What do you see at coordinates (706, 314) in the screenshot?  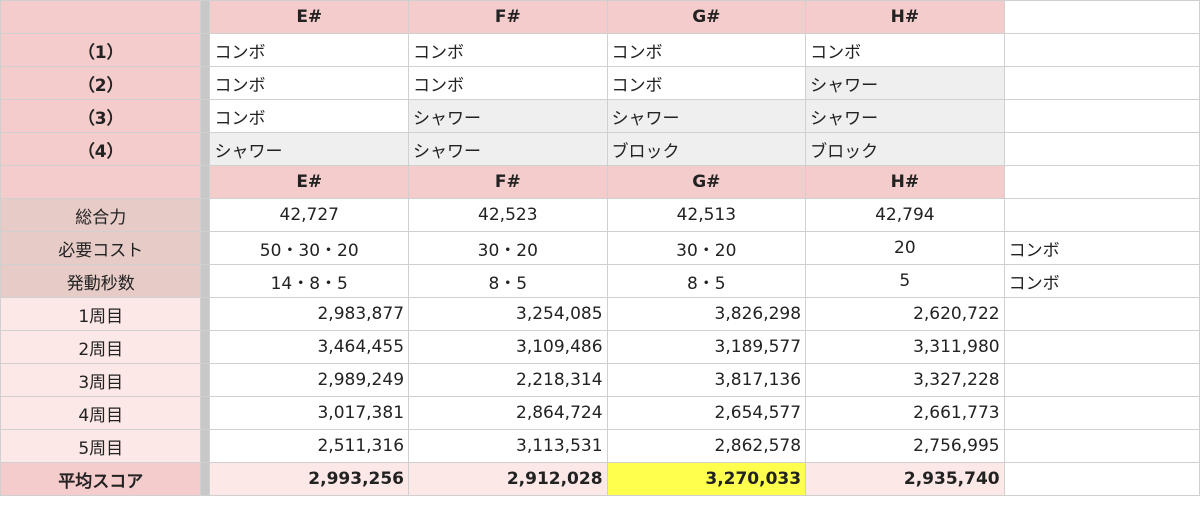 I see `score-cell: 3,826,298` at bounding box center [706, 314].